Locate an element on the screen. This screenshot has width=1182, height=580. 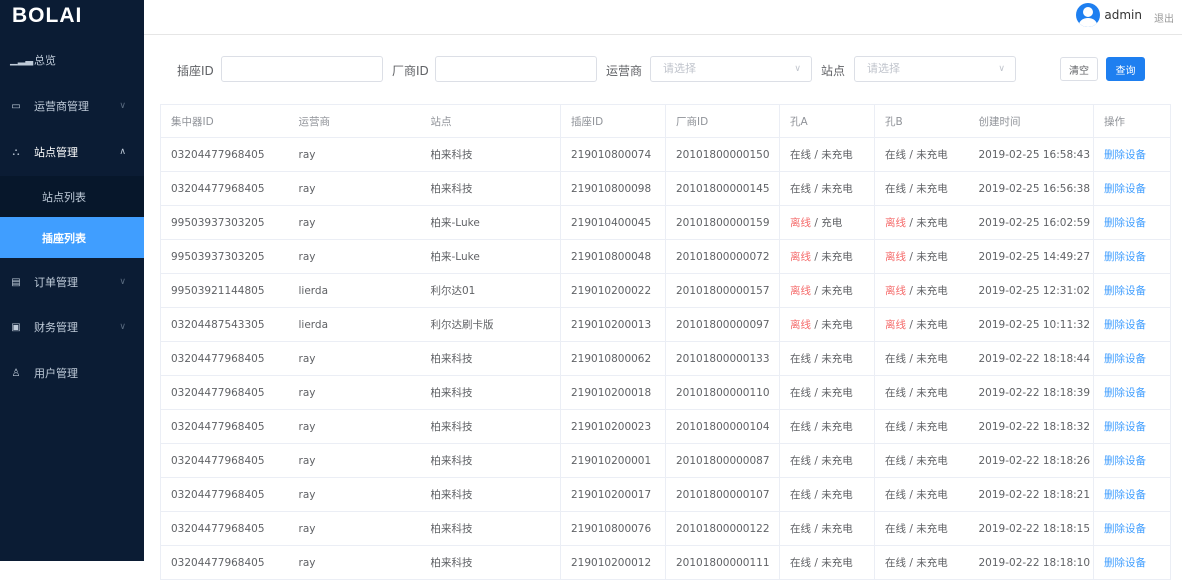
table-cell: 2019-02-22 18:18:10 is located at coordinates (1031, 562).